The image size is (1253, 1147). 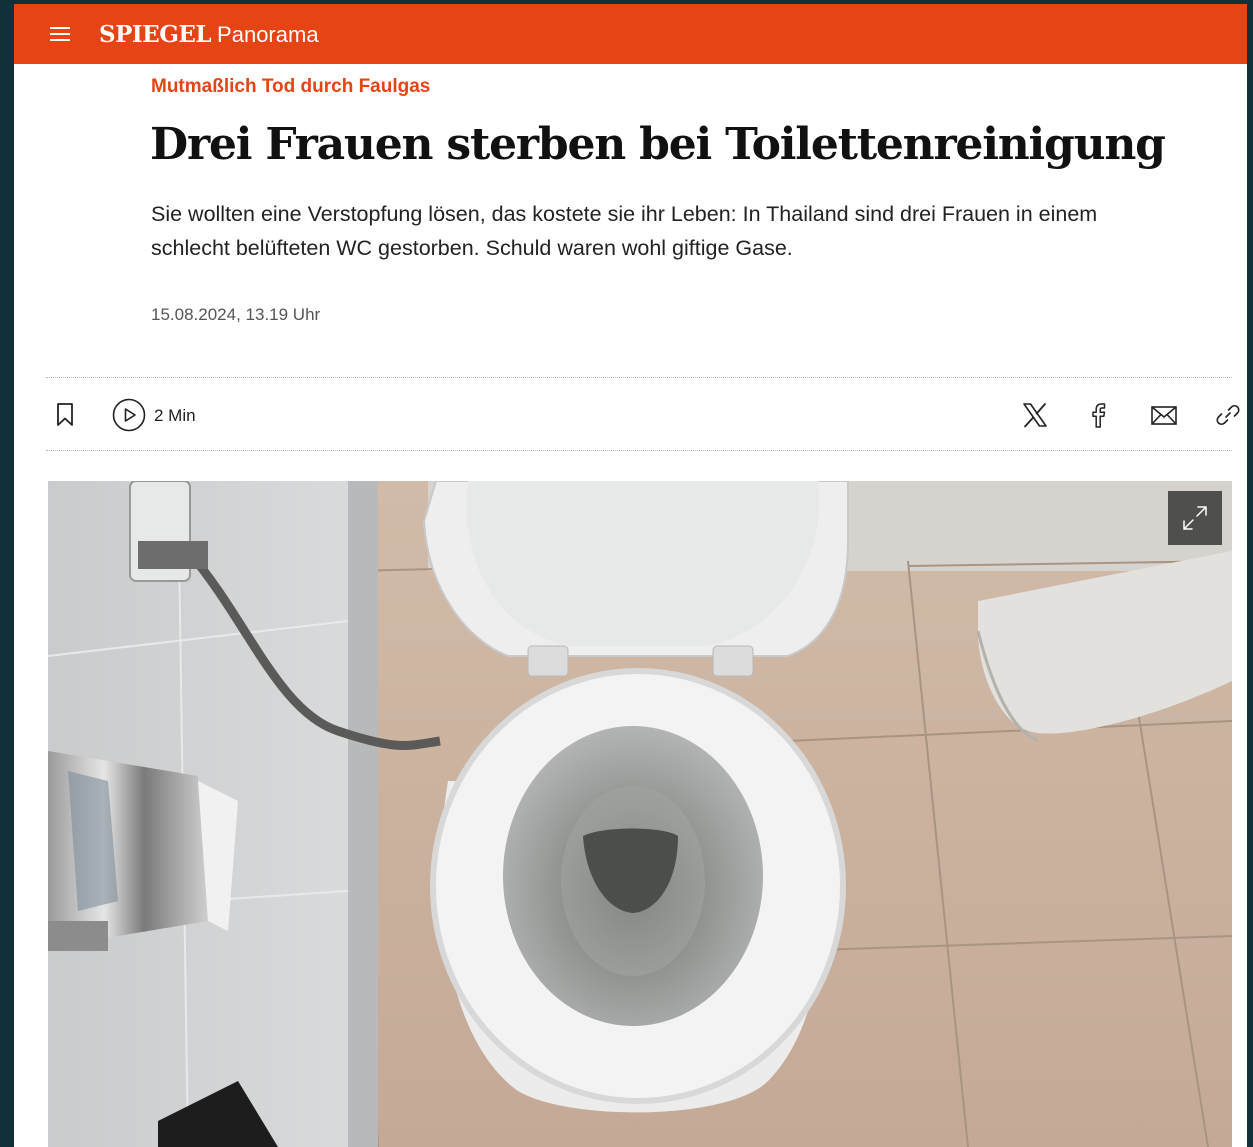 I want to click on hamburger-menu-icon, so click(x=60, y=34).